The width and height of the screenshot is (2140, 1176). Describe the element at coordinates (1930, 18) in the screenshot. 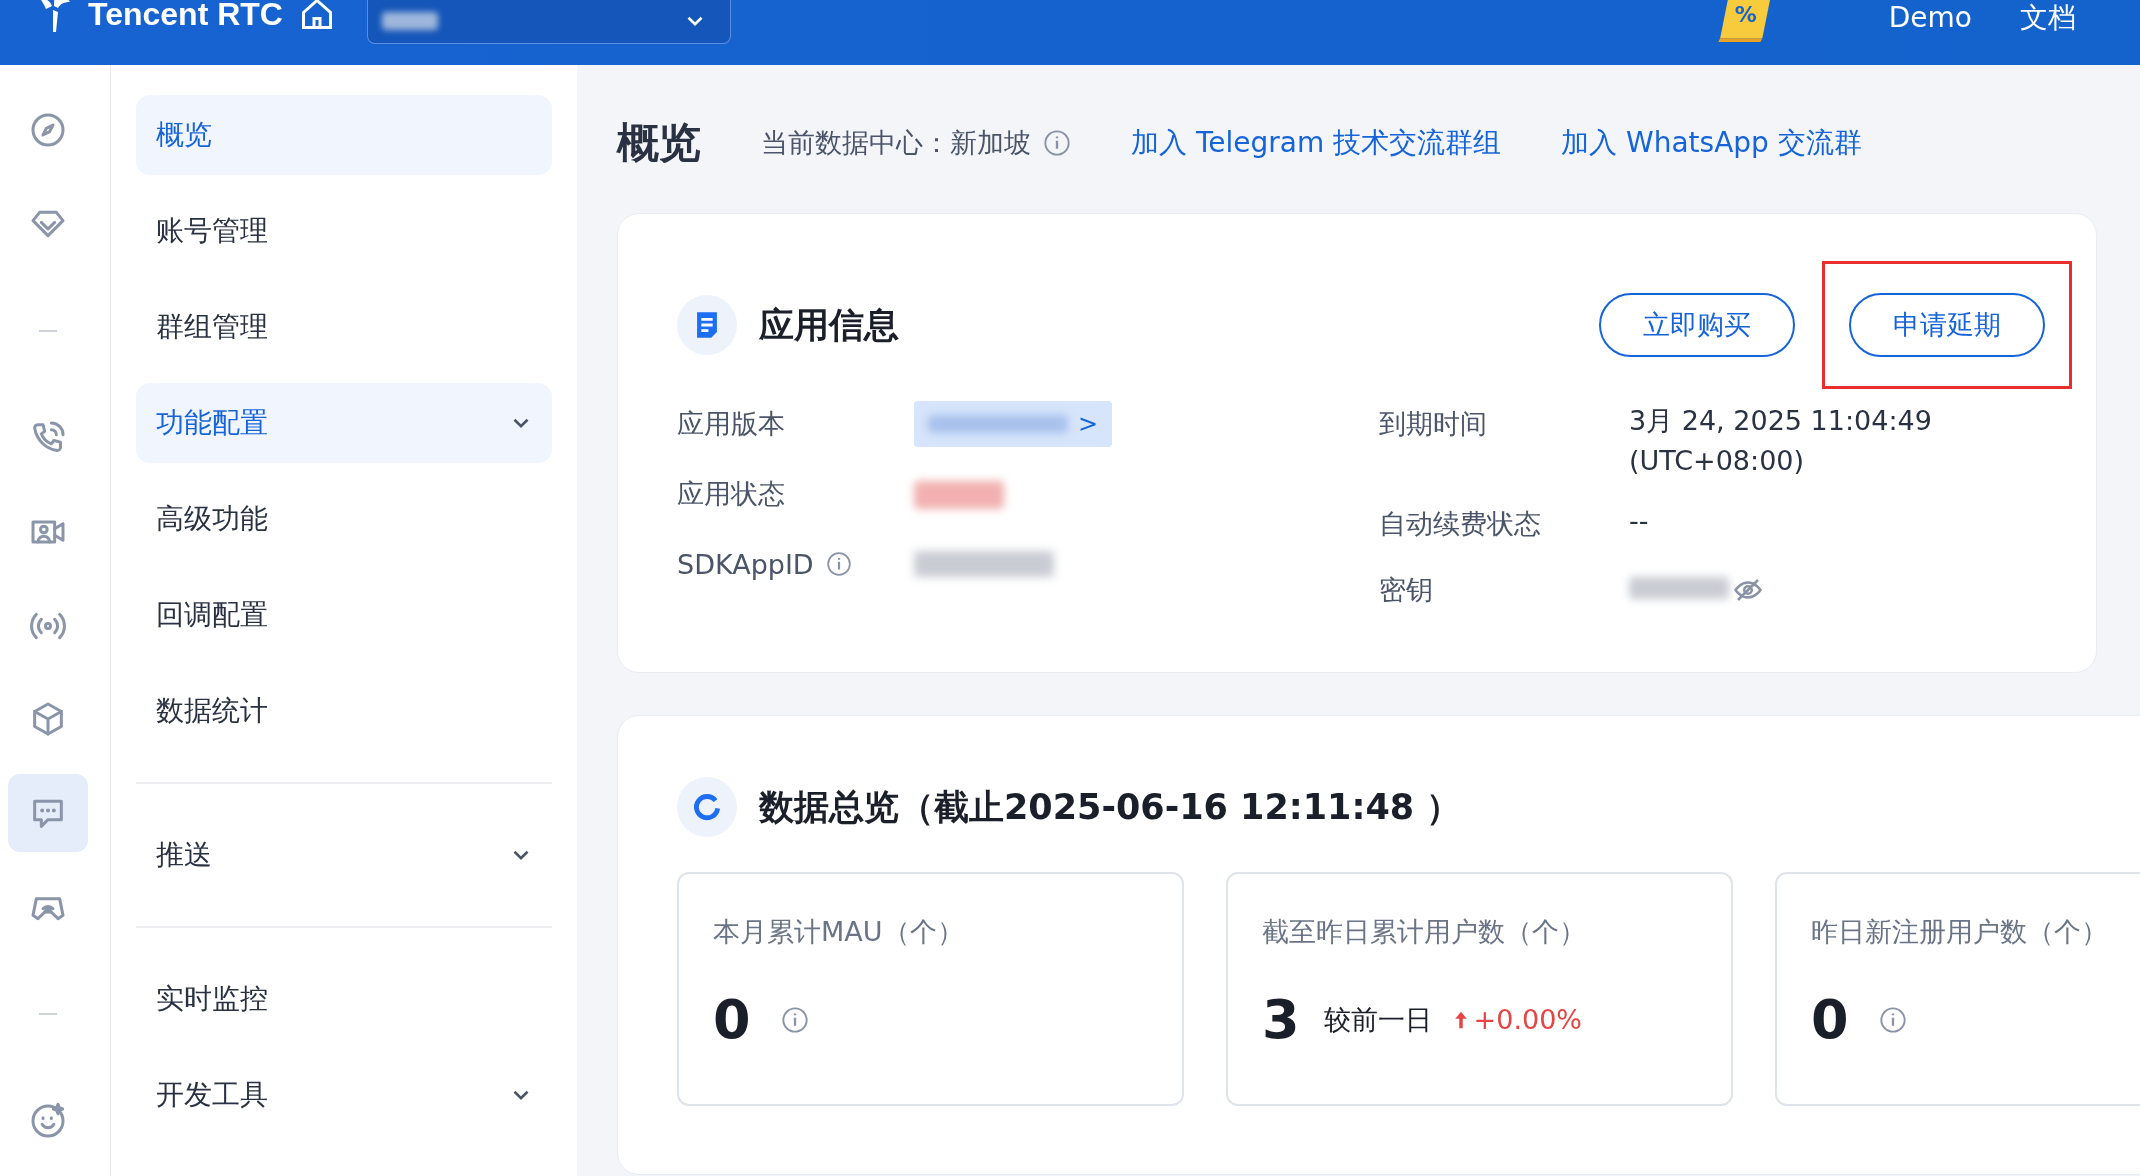

I see `nav-link: Demo` at that location.